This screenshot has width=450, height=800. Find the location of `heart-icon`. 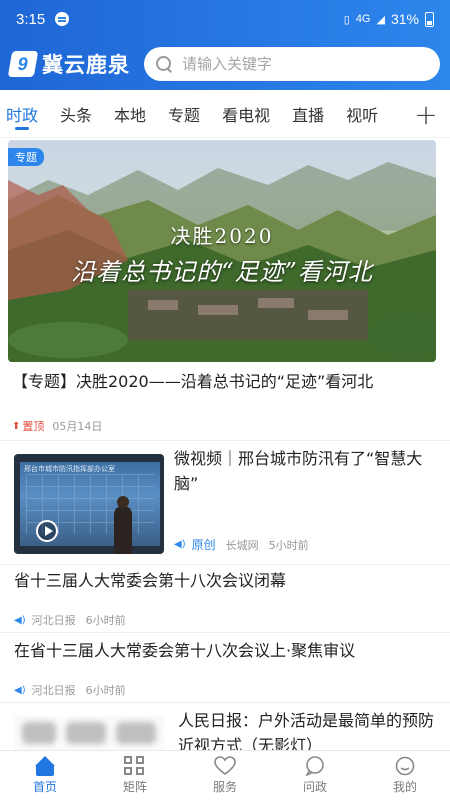

heart-icon is located at coordinates (225, 766).